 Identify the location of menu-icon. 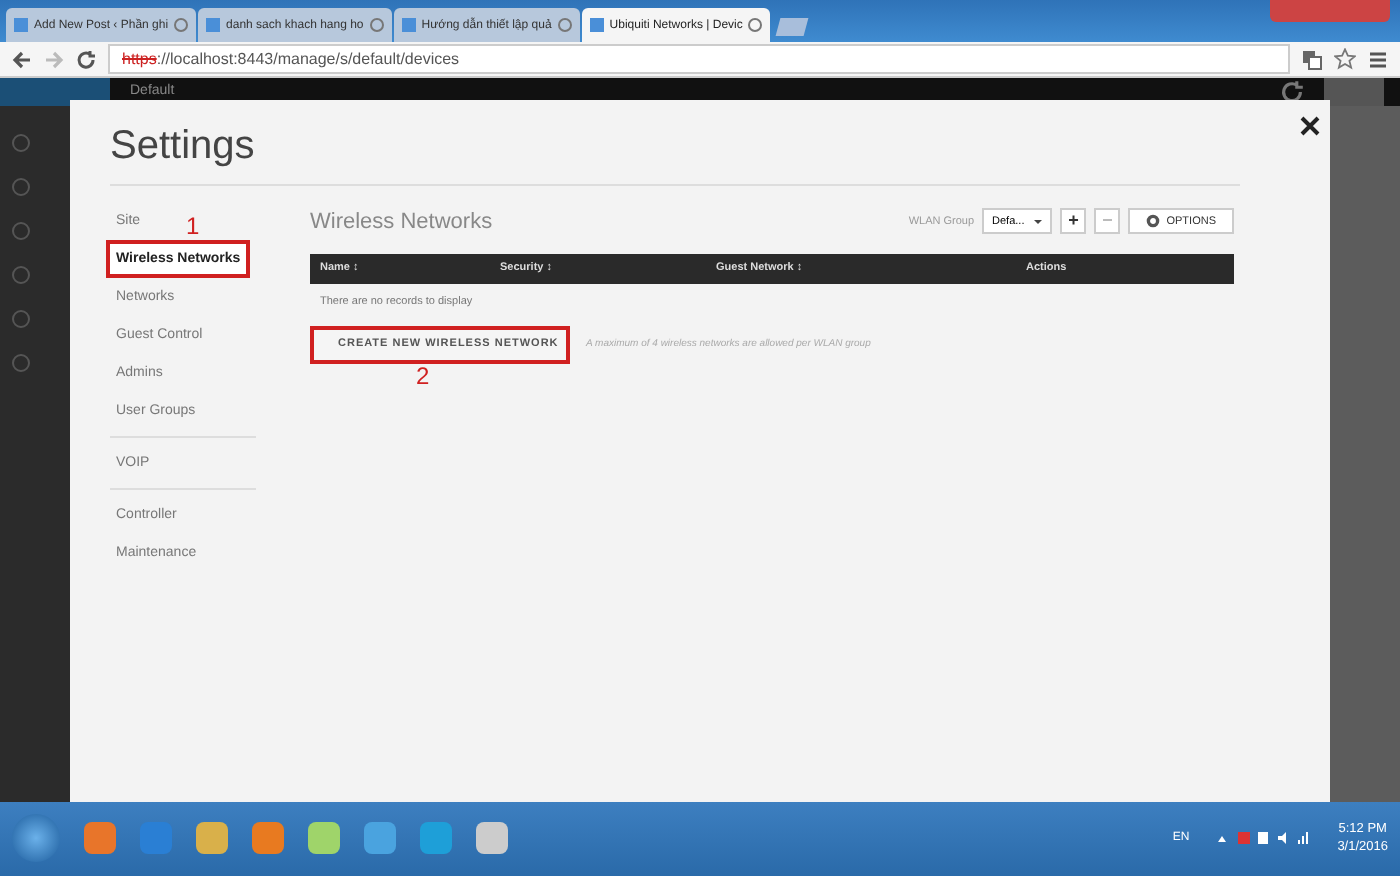
(1378, 59).